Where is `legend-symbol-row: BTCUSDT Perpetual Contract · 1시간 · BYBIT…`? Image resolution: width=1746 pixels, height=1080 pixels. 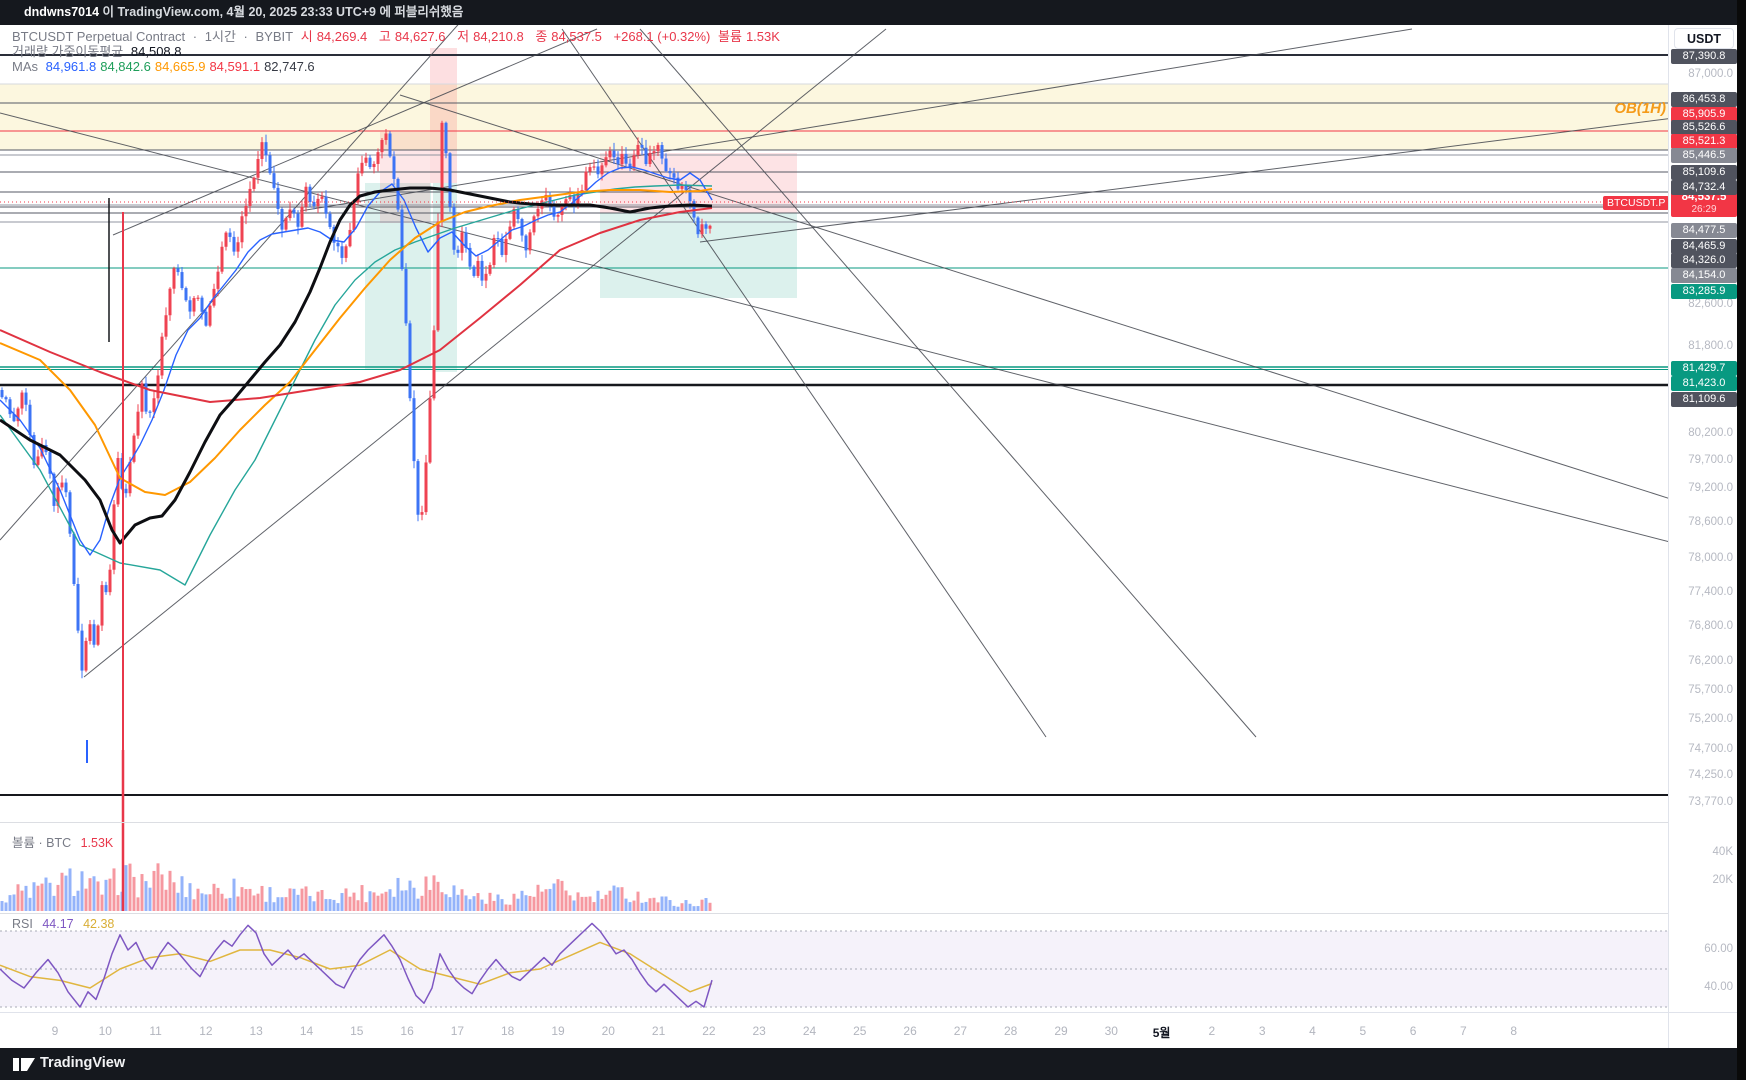
legend-symbol-row: BTCUSDT Perpetual Contract · 1시간 · BYBIT… is located at coordinates (400, 37).